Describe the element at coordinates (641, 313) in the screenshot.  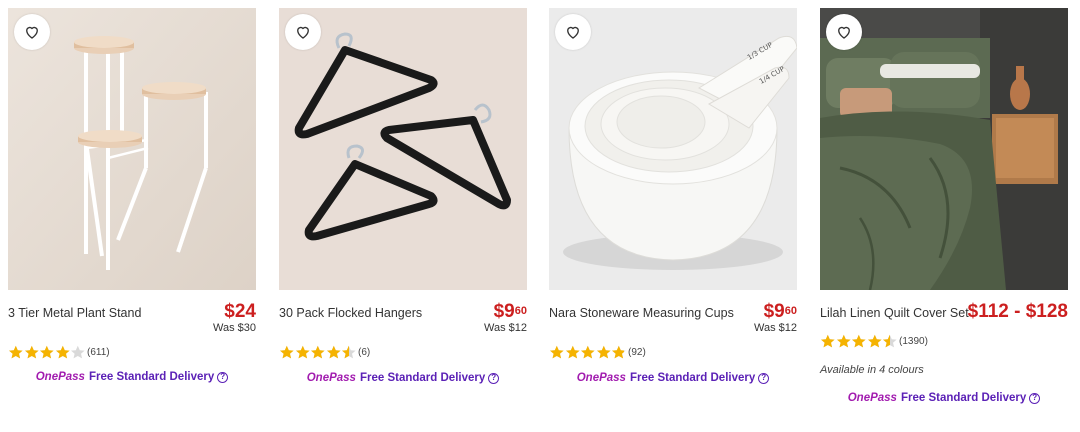
I see `product-title: Nara Stoneware Measuring Cups` at that location.